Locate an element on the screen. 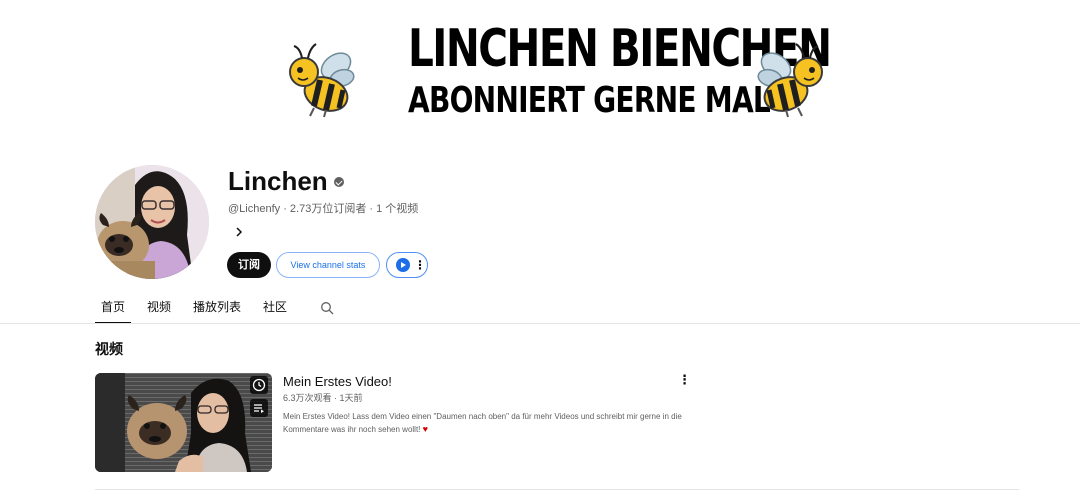 This screenshot has width=1080, height=490. video-thumbnail is located at coordinates (183, 422).